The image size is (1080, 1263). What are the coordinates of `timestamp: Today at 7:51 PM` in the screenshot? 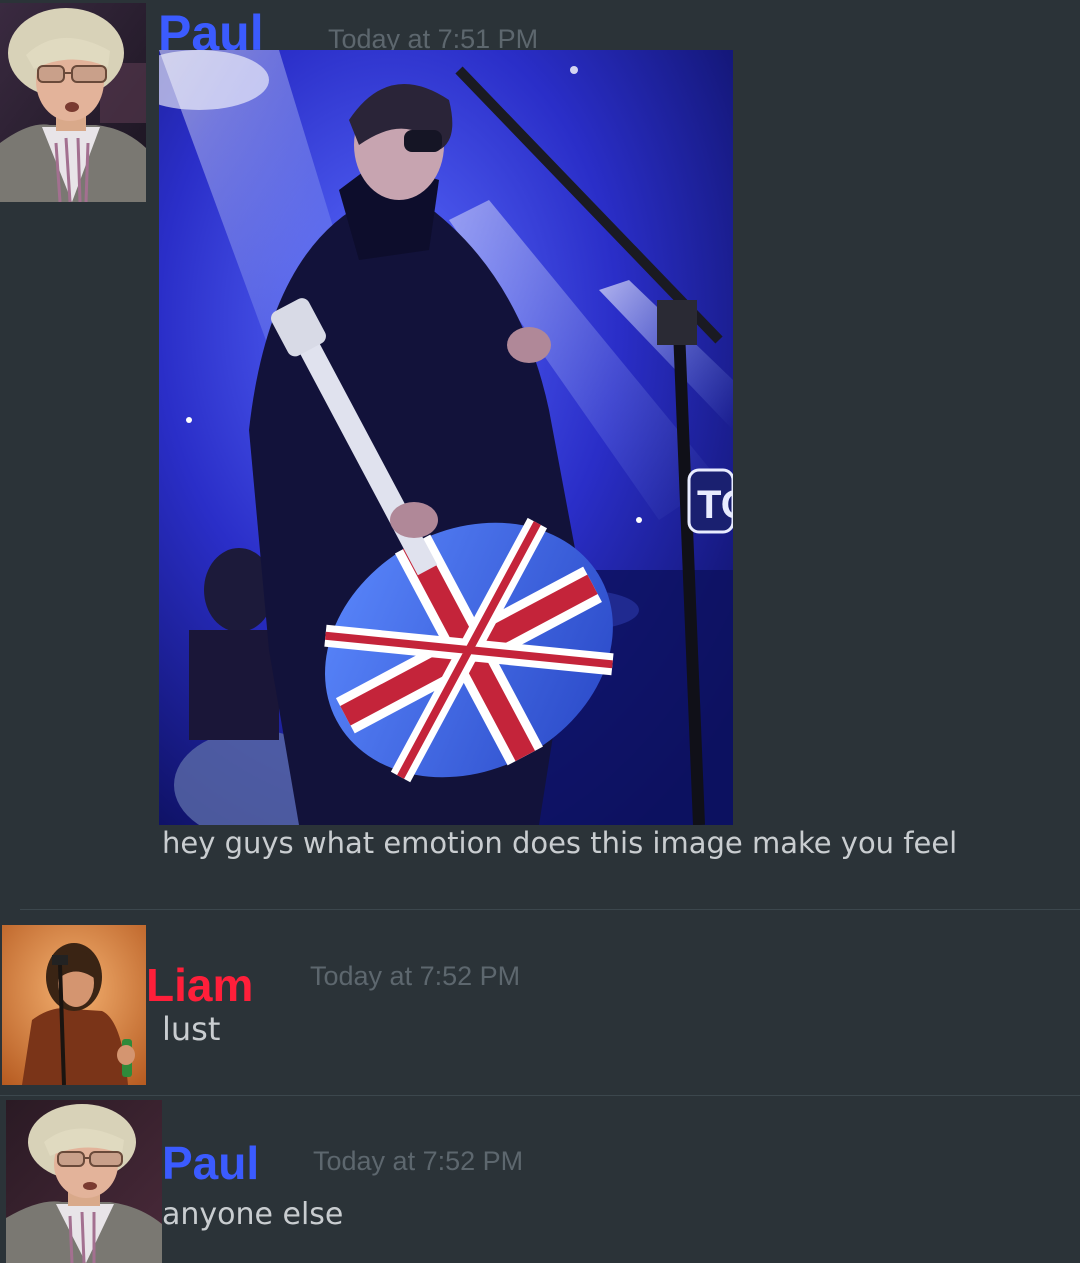 It's located at (433, 39).